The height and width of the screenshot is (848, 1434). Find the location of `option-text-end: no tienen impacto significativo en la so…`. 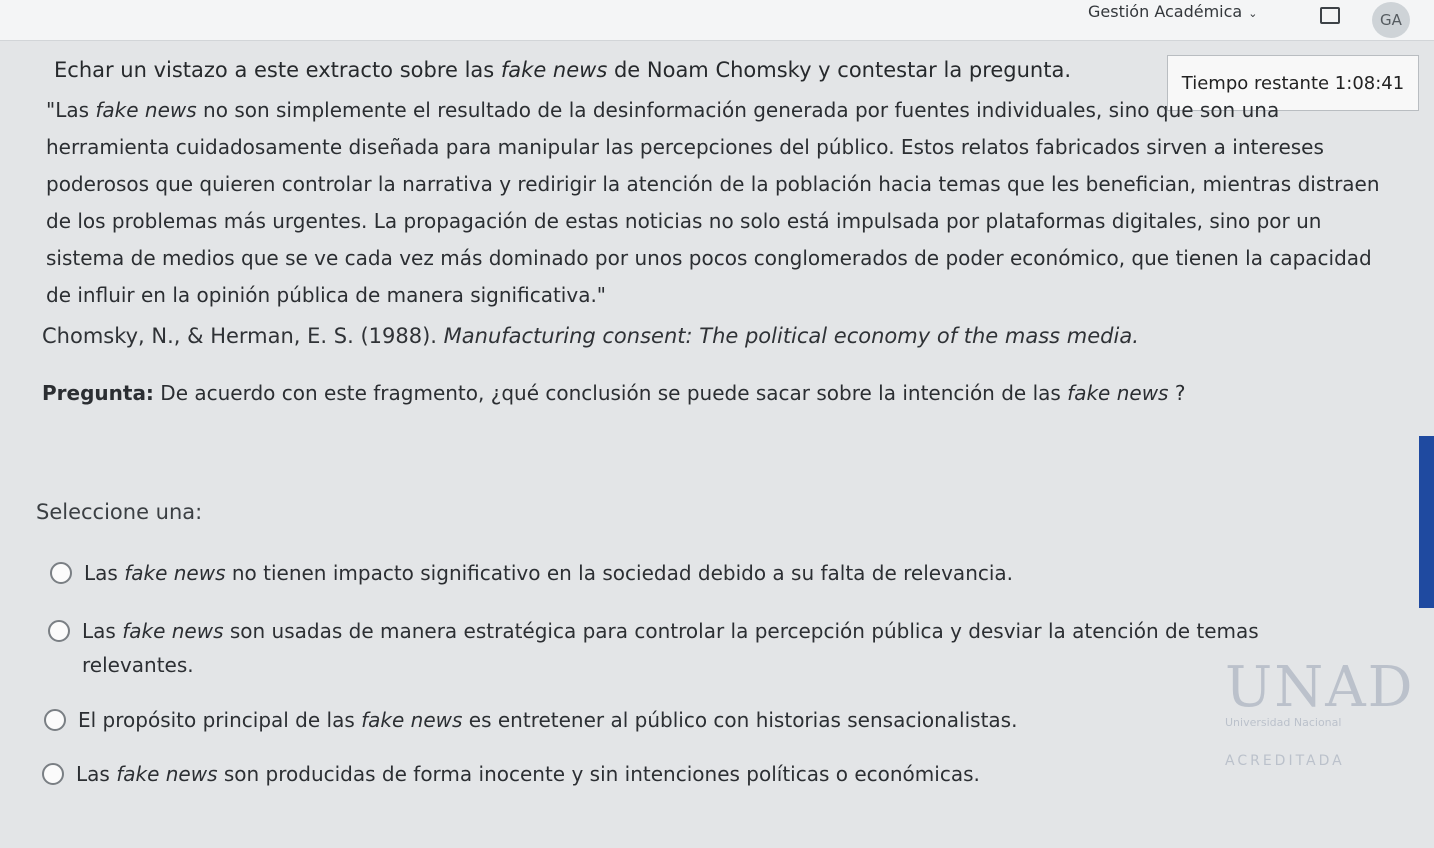

option-text-end: no tienen impacto significativo en la so… is located at coordinates (619, 573).